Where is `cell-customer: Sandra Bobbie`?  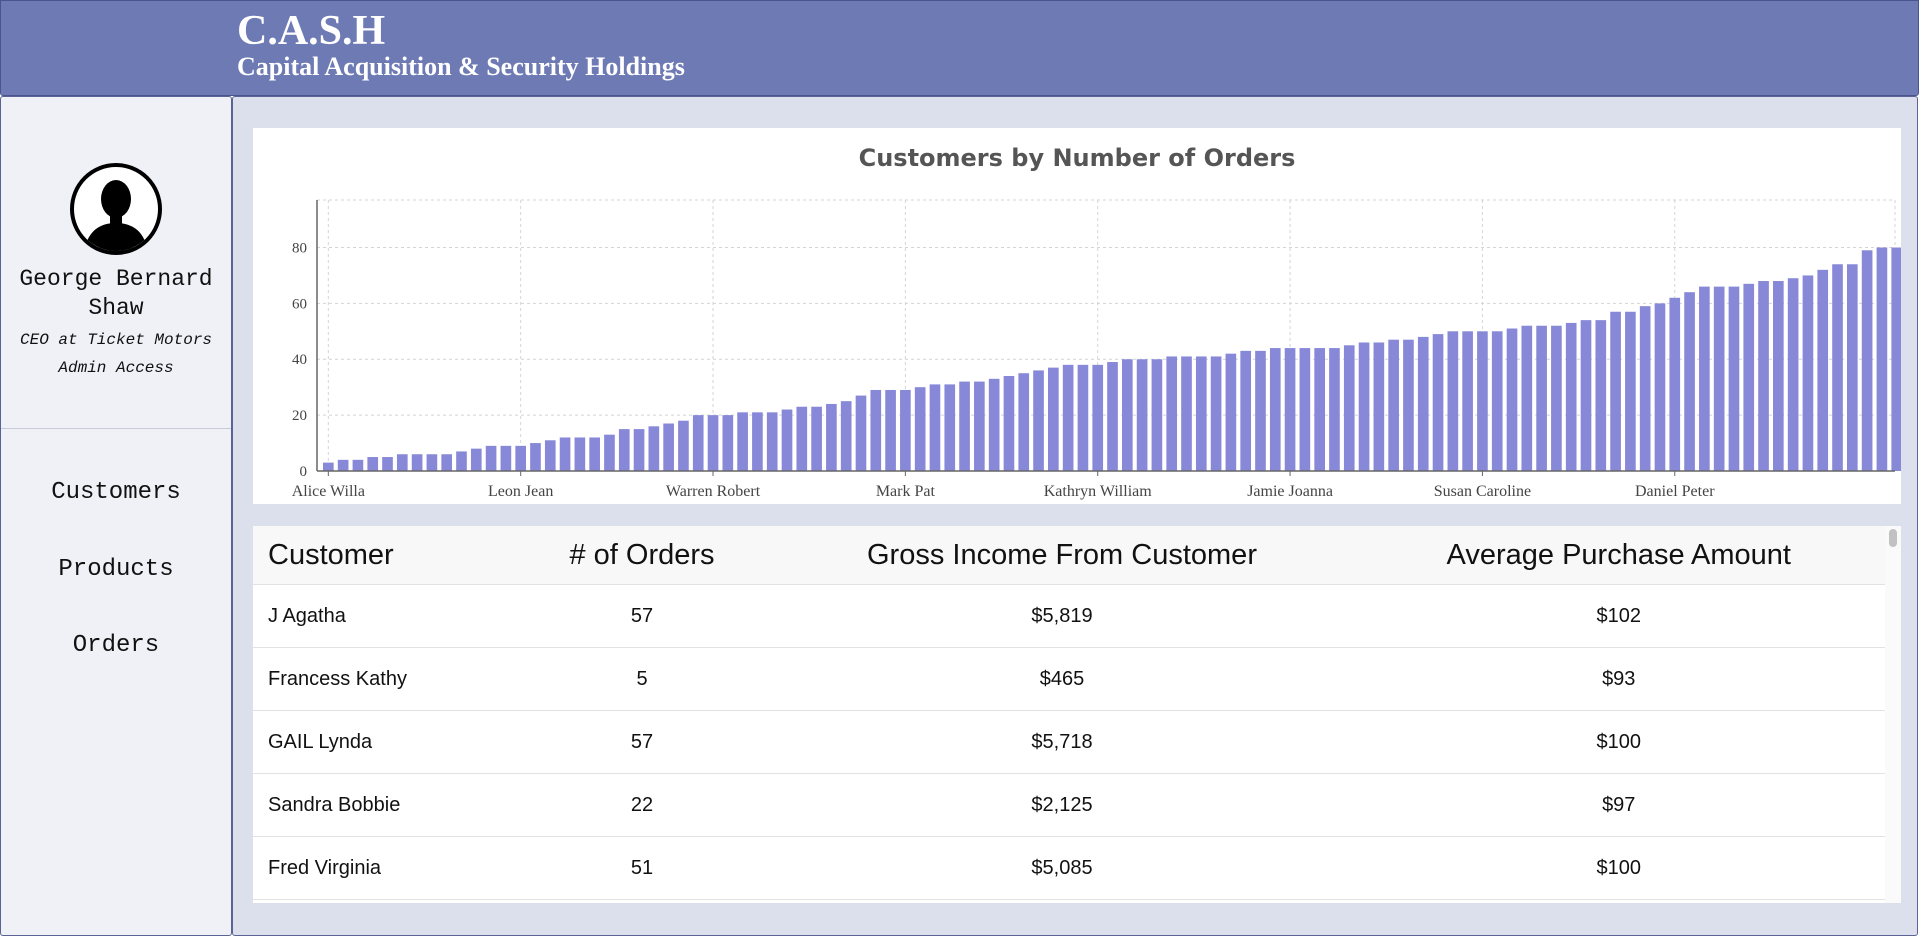 cell-customer: Sandra Bobbie is located at coordinates (383, 805).